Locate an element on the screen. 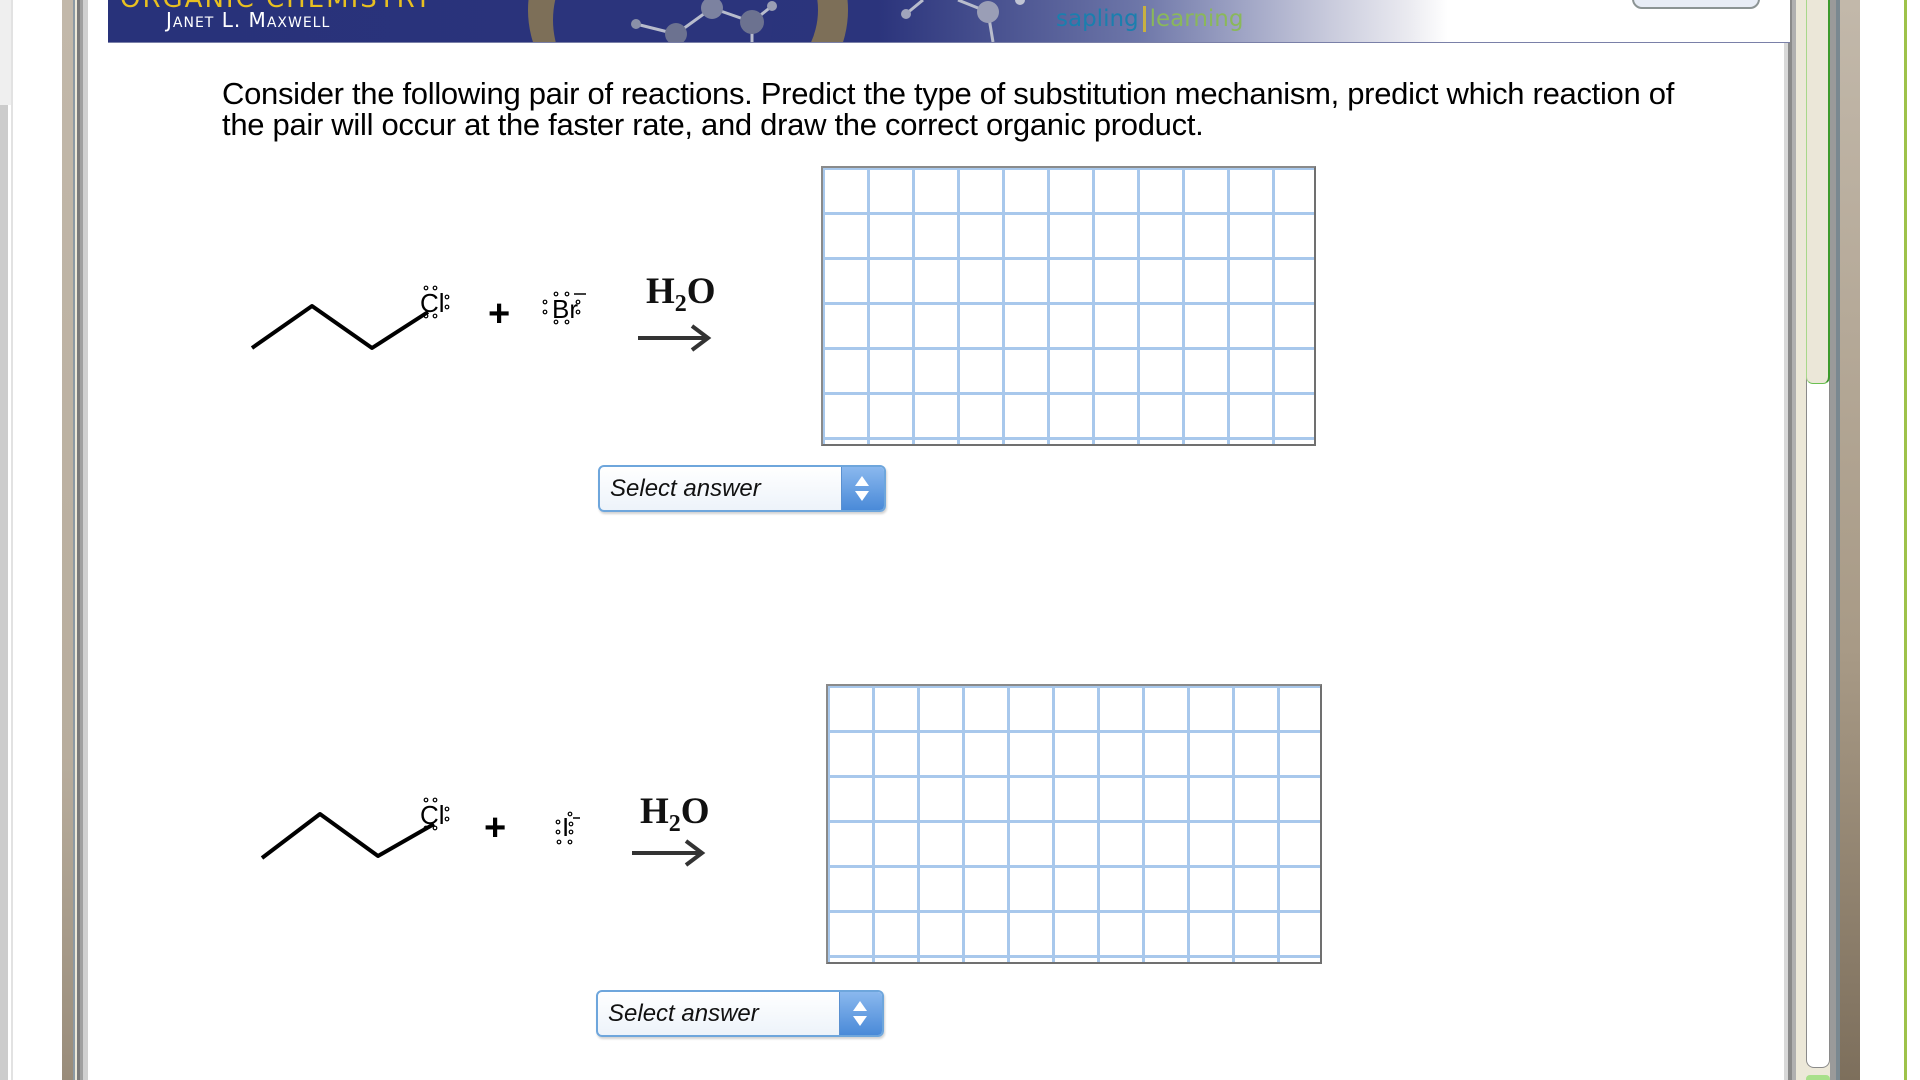 This screenshot has height=1080, width=1920. right-panel-border is located at coordinates (1905, 540).